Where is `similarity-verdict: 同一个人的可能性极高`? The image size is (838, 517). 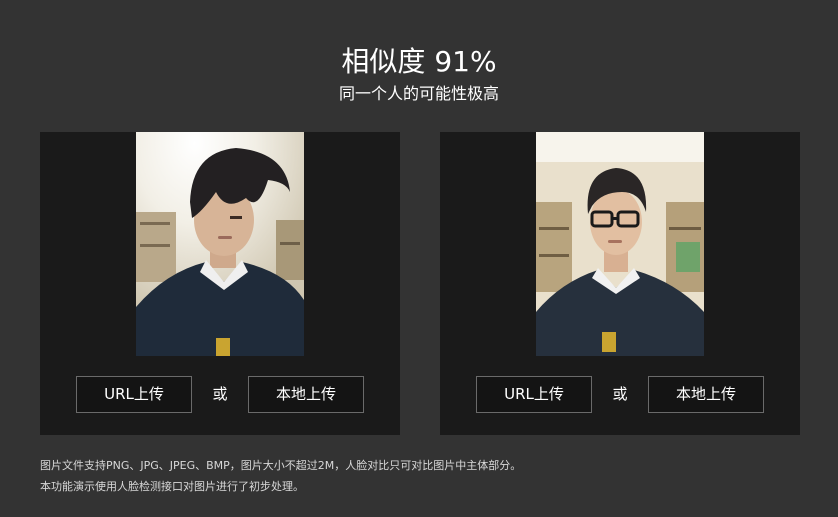 similarity-verdict: 同一个人的可能性极高 is located at coordinates (418, 93).